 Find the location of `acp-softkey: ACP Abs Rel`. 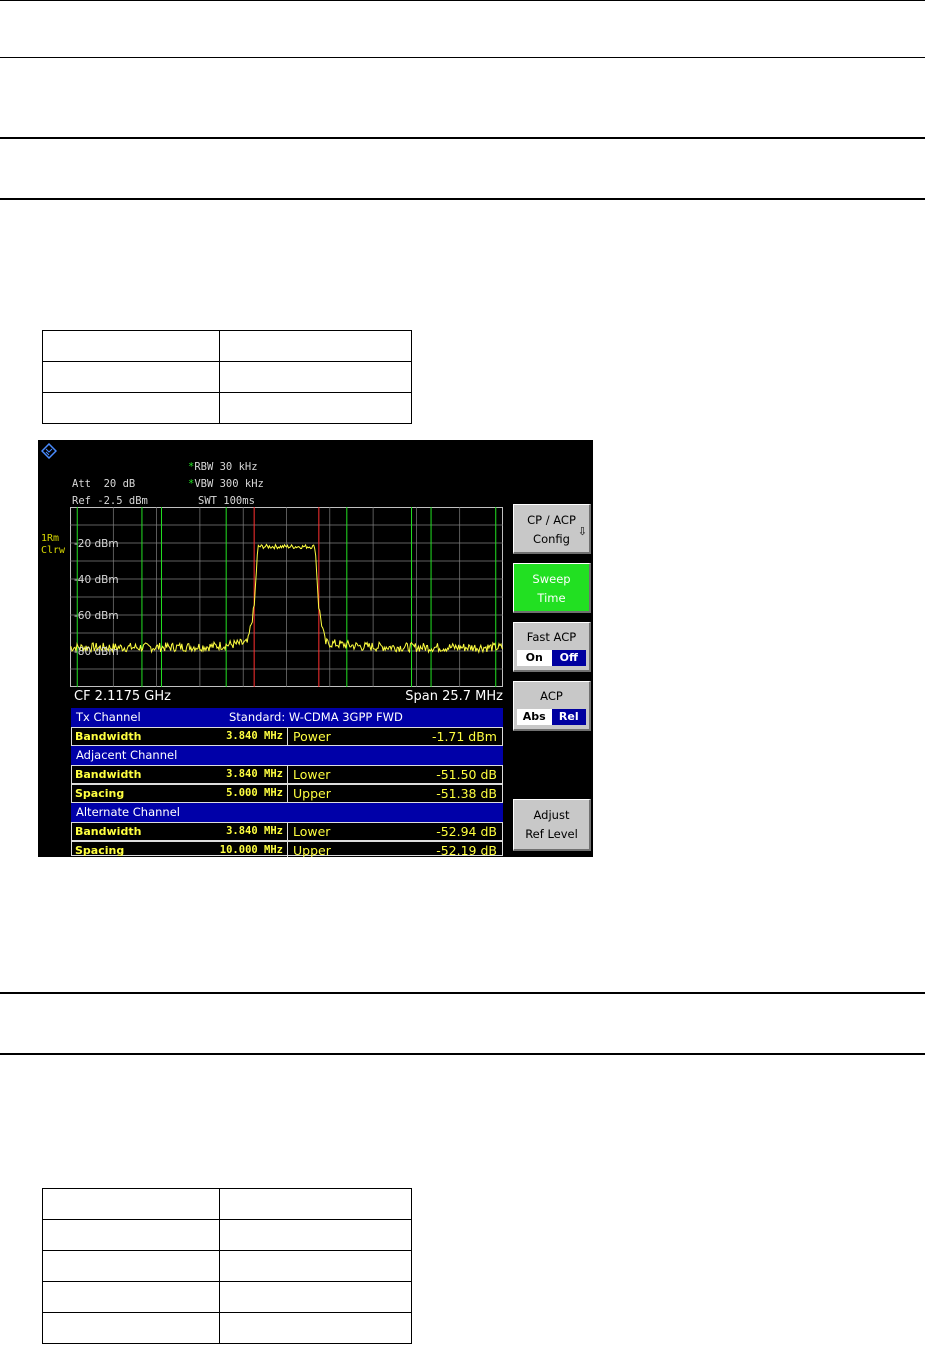

acp-softkey: ACP Abs Rel is located at coordinates (552, 706).